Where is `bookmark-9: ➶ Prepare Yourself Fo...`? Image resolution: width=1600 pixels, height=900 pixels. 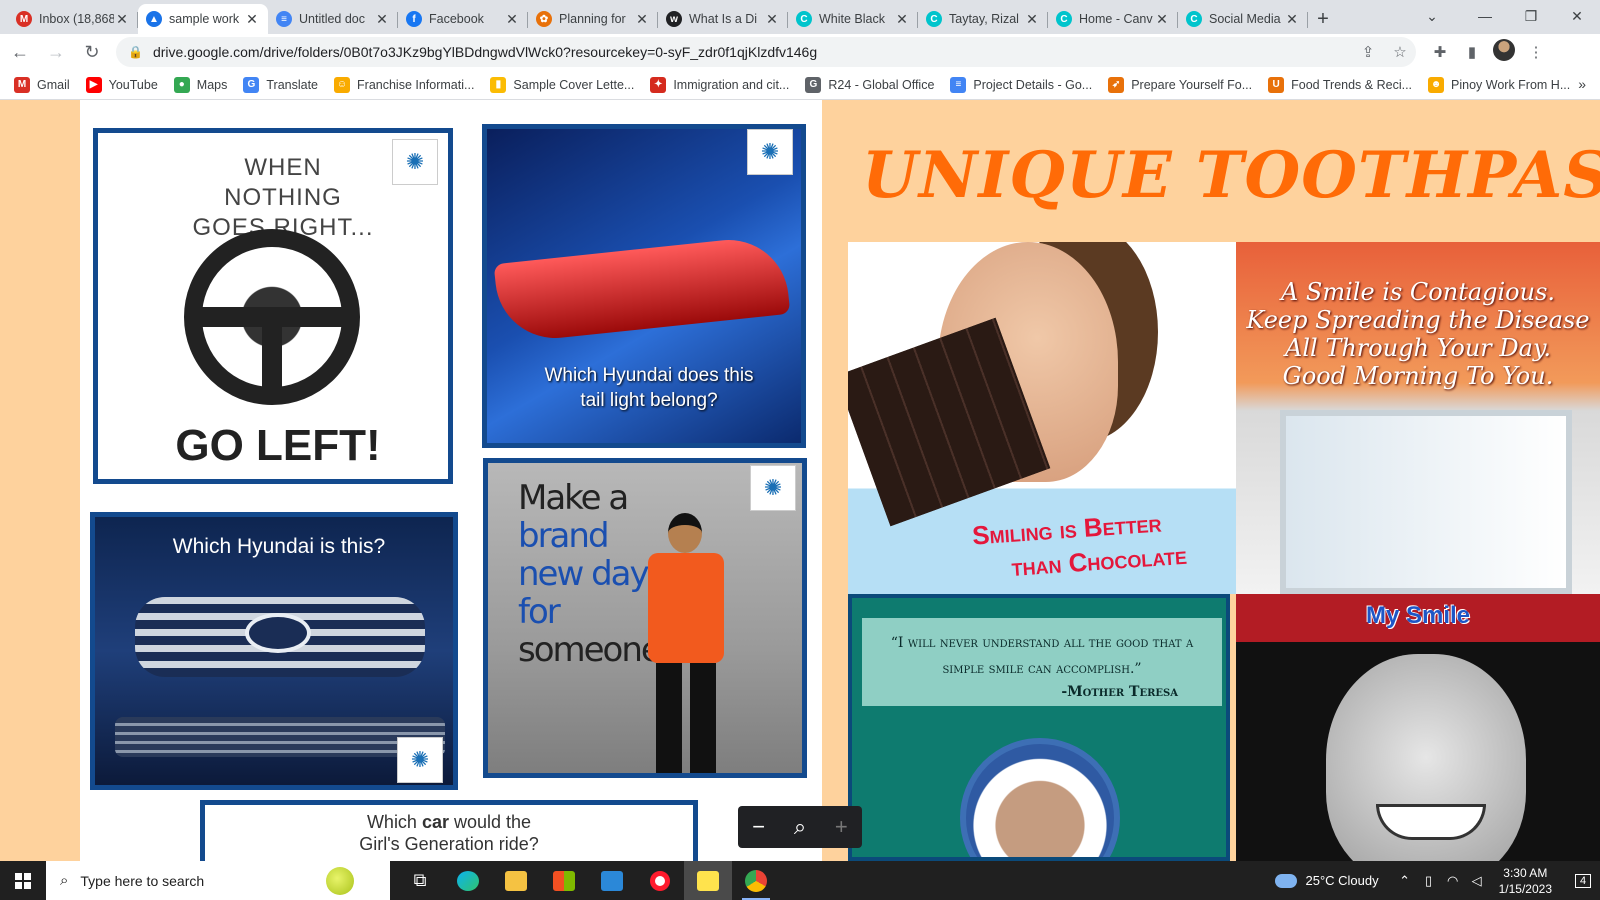
bookmark-9: ➶ Prepare Yourself Fo... is located at coordinates (1180, 84).